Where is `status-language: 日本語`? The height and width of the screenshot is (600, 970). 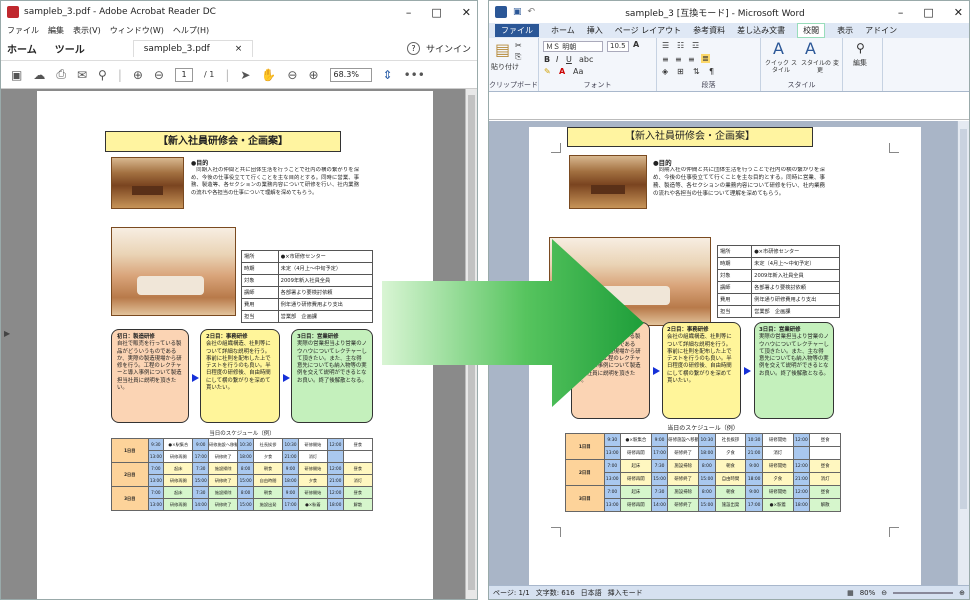
status-language: 日本語 is located at coordinates (591, 593).